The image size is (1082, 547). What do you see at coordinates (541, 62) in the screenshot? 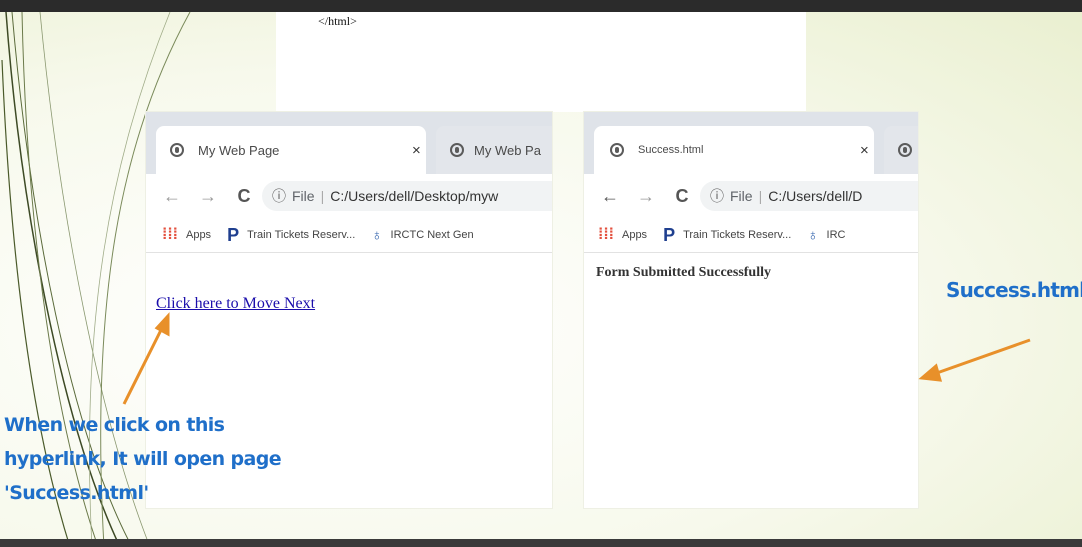
I see `code-snippet-box: </html>` at bounding box center [541, 62].